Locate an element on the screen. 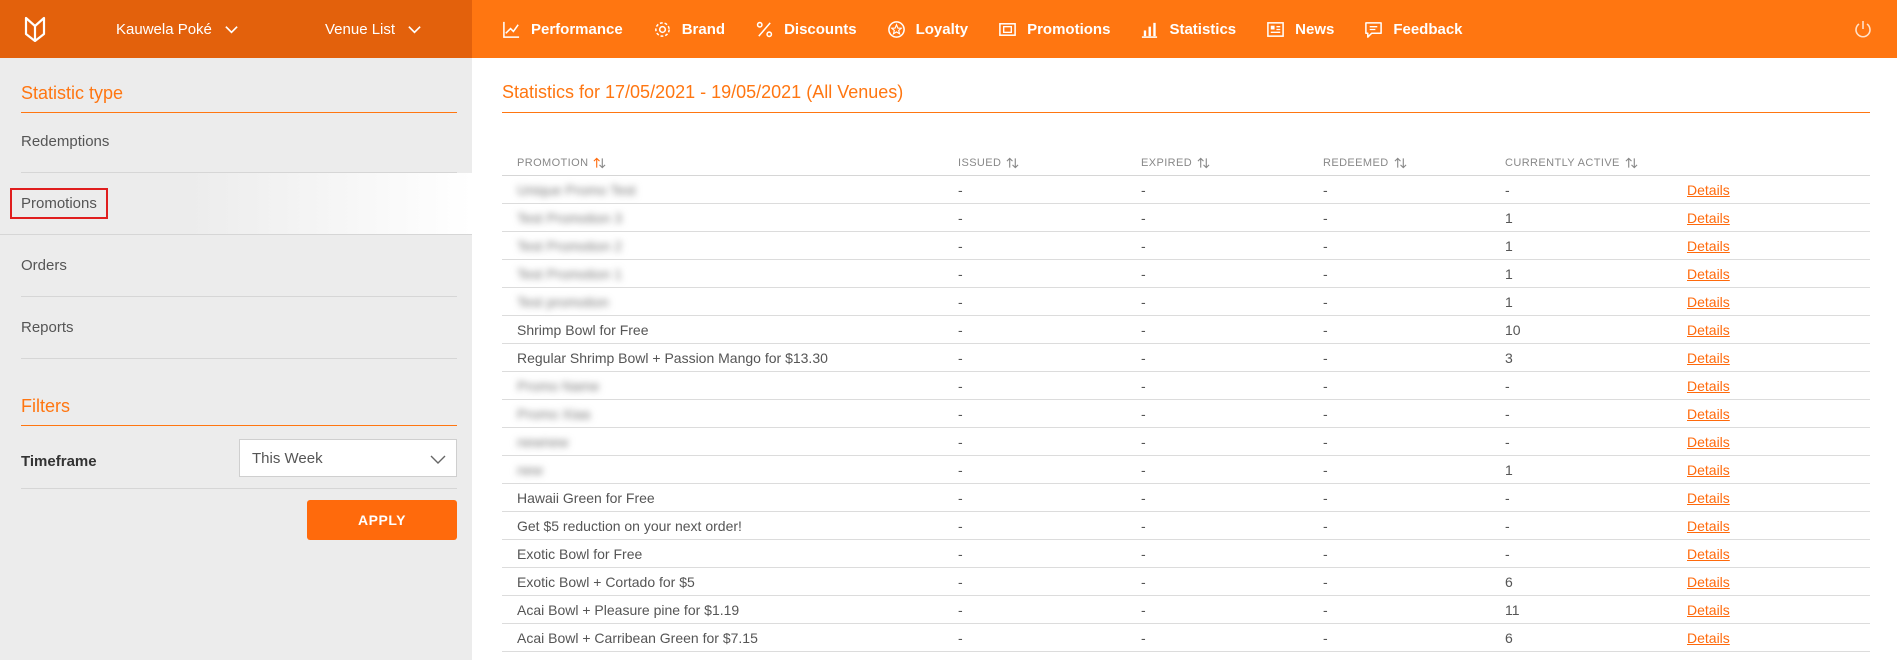 The width and height of the screenshot is (1897, 660). nav-label: Performance is located at coordinates (577, 29).